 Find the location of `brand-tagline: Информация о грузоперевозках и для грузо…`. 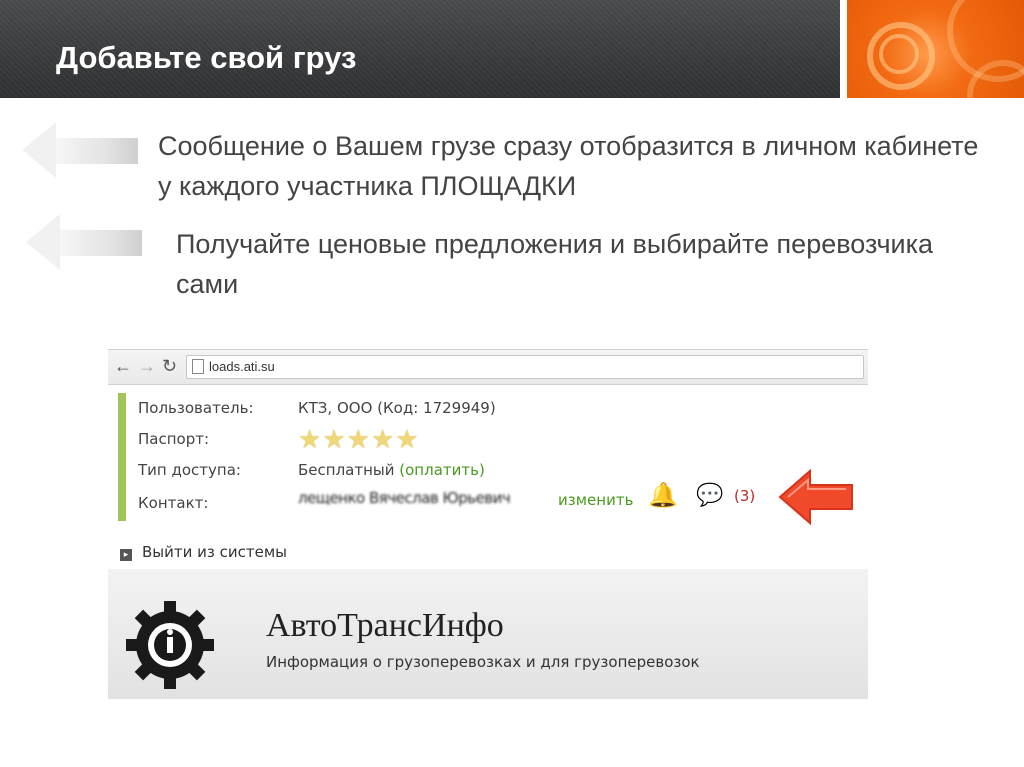

brand-tagline: Информация о грузоперевозках и для грузо… is located at coordinates (483, 662).